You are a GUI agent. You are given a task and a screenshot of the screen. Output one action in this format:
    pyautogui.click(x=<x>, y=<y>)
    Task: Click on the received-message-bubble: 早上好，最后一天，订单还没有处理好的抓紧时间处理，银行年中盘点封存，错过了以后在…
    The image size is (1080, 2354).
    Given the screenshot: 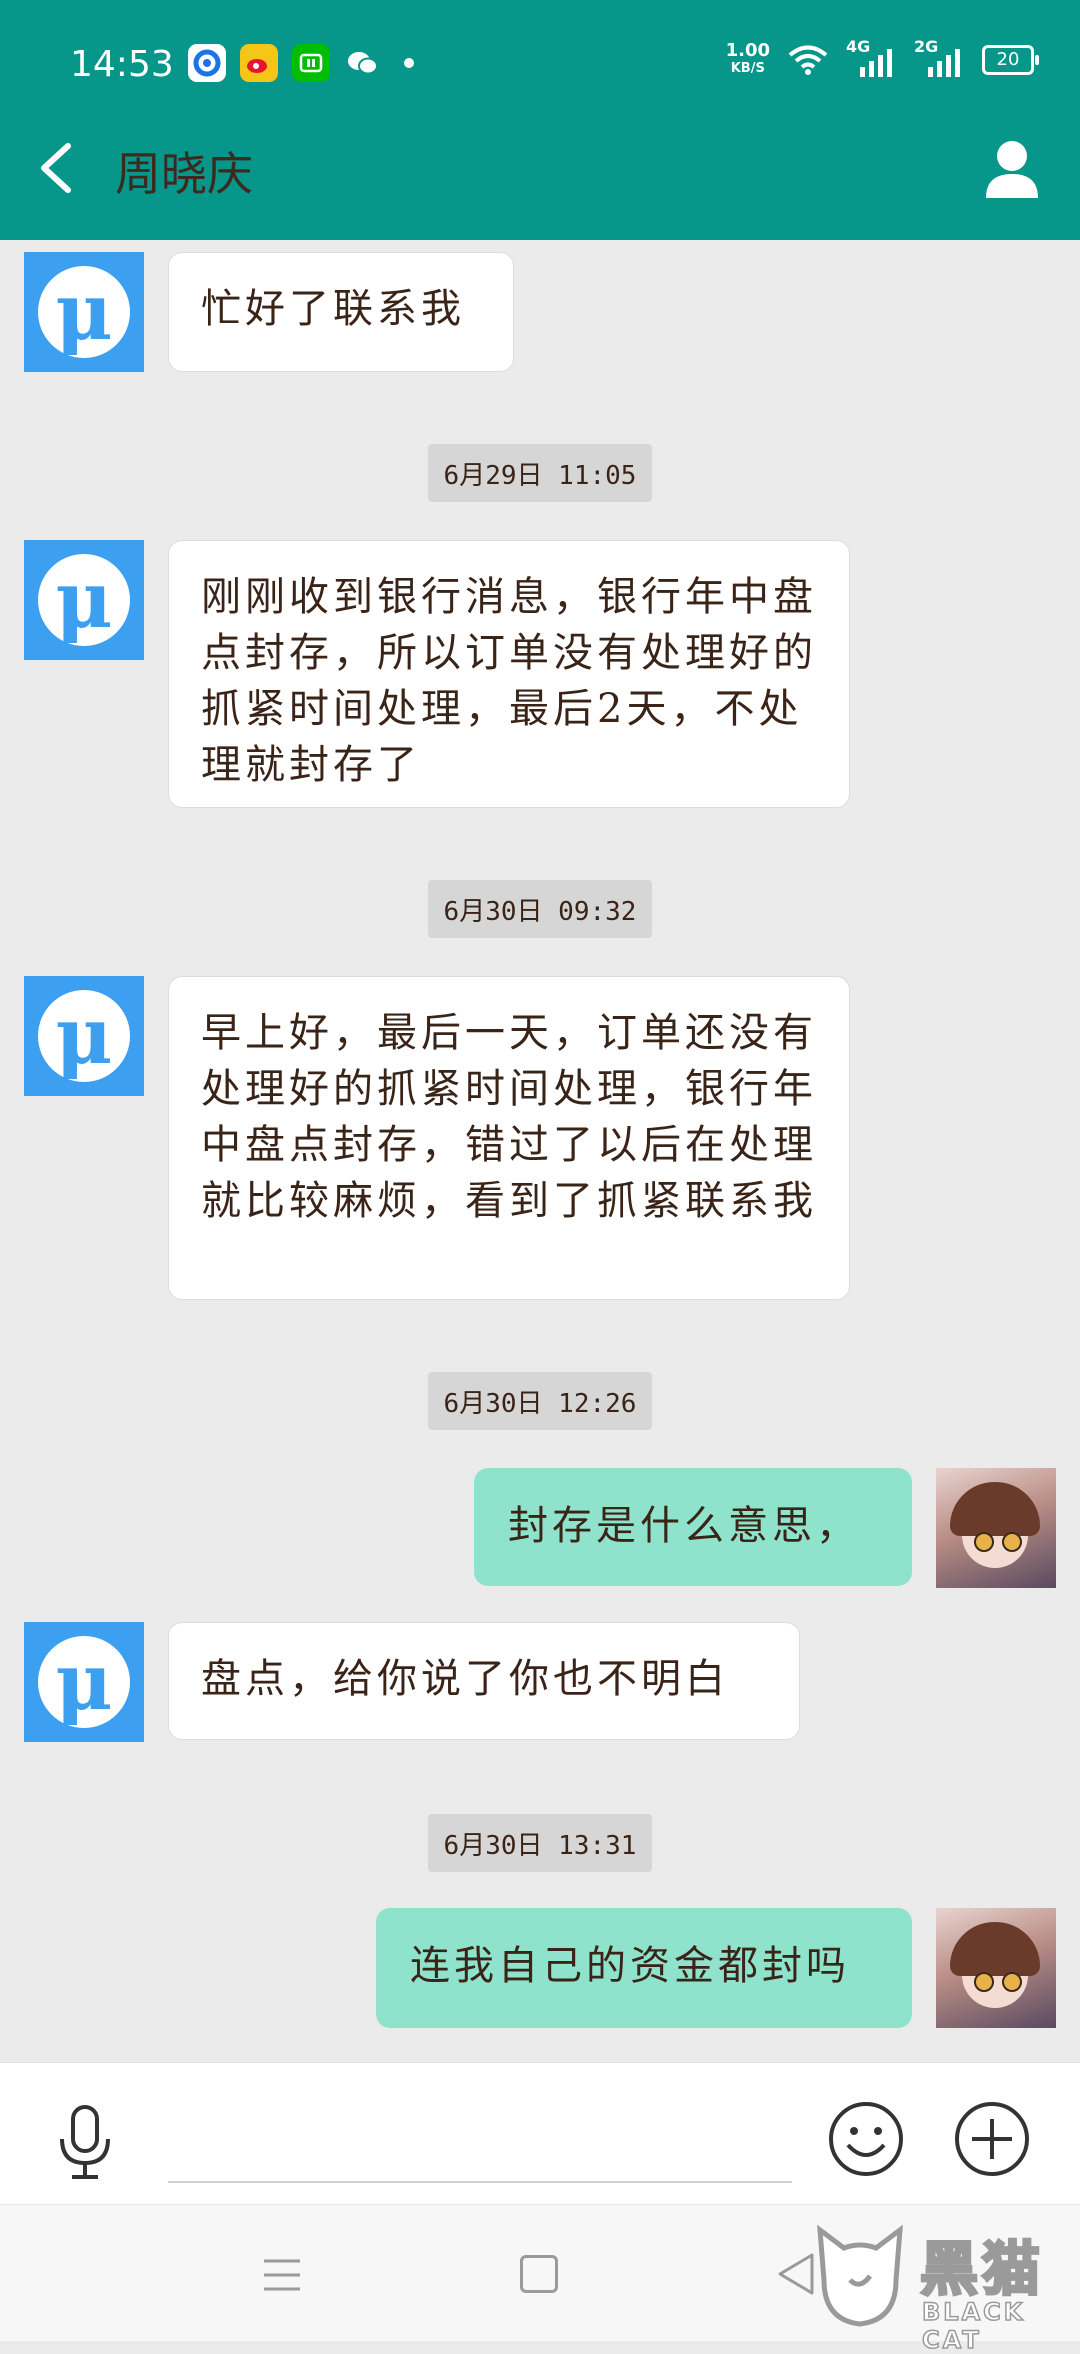 What is the action you would take?
    pyautogui.click(x=509, y=1138)
    